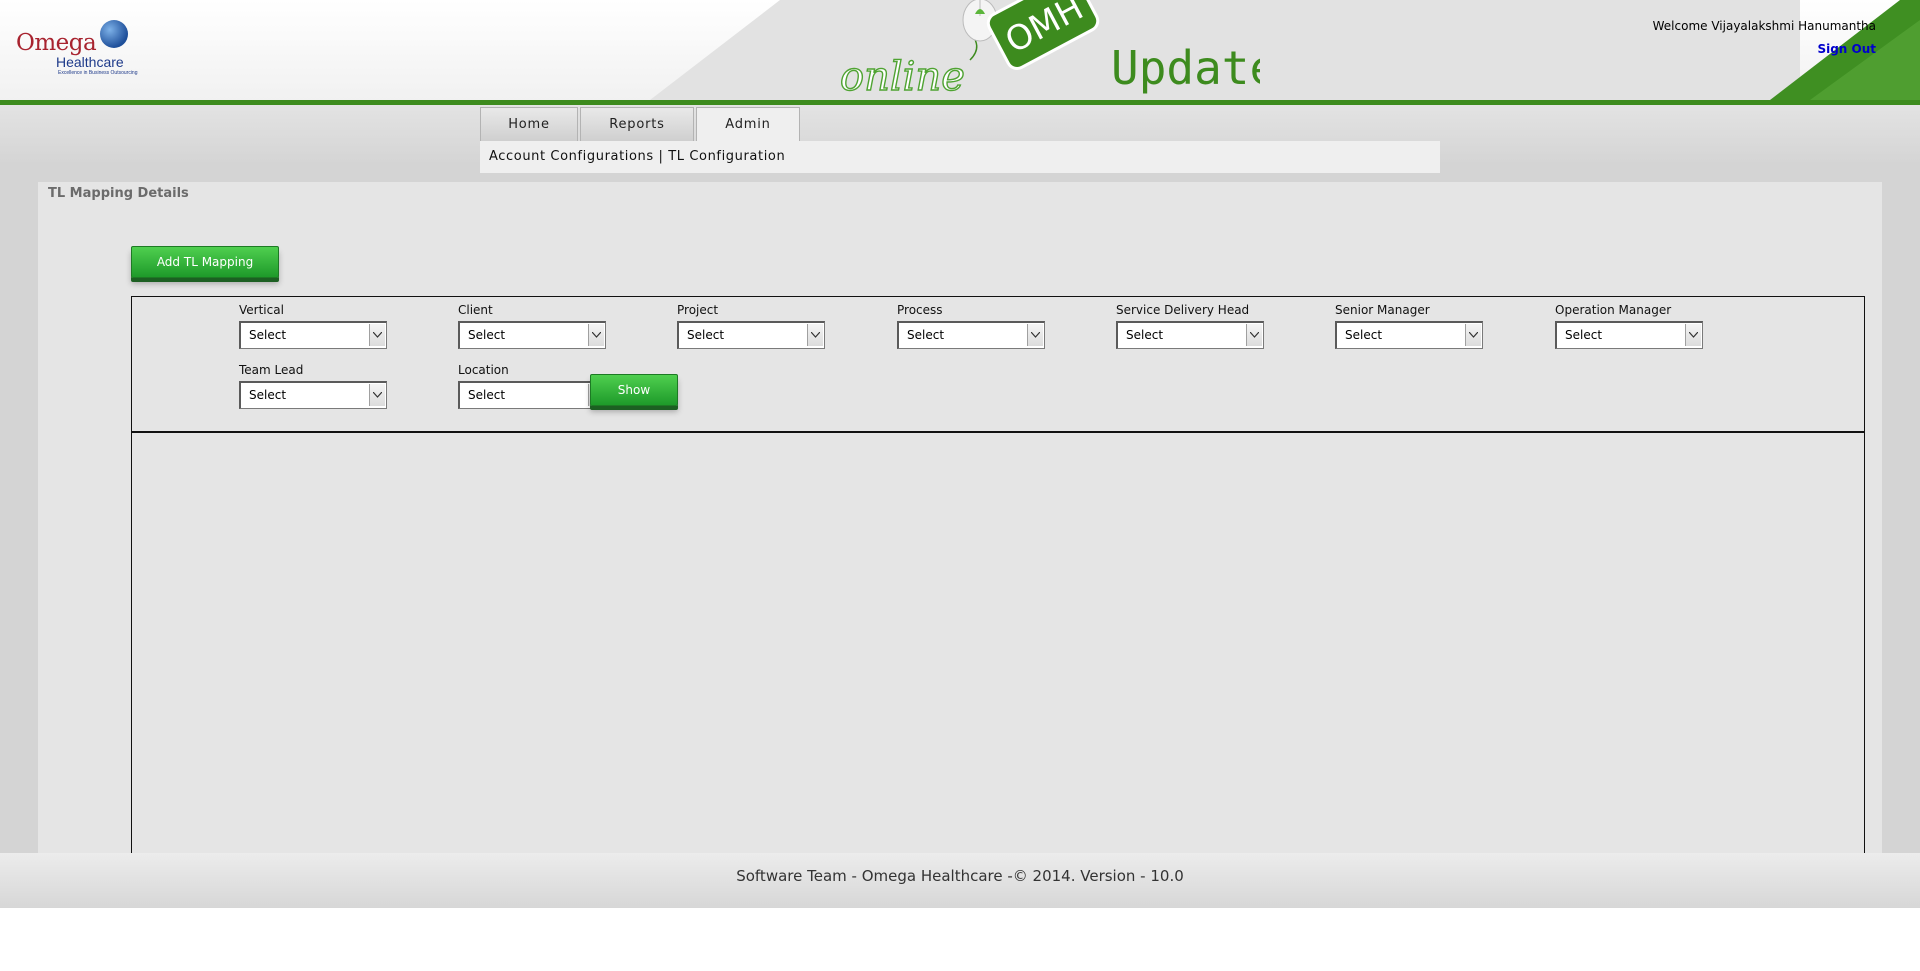  I want to click on page-title: TL Mapping Details, so click(118, 193).